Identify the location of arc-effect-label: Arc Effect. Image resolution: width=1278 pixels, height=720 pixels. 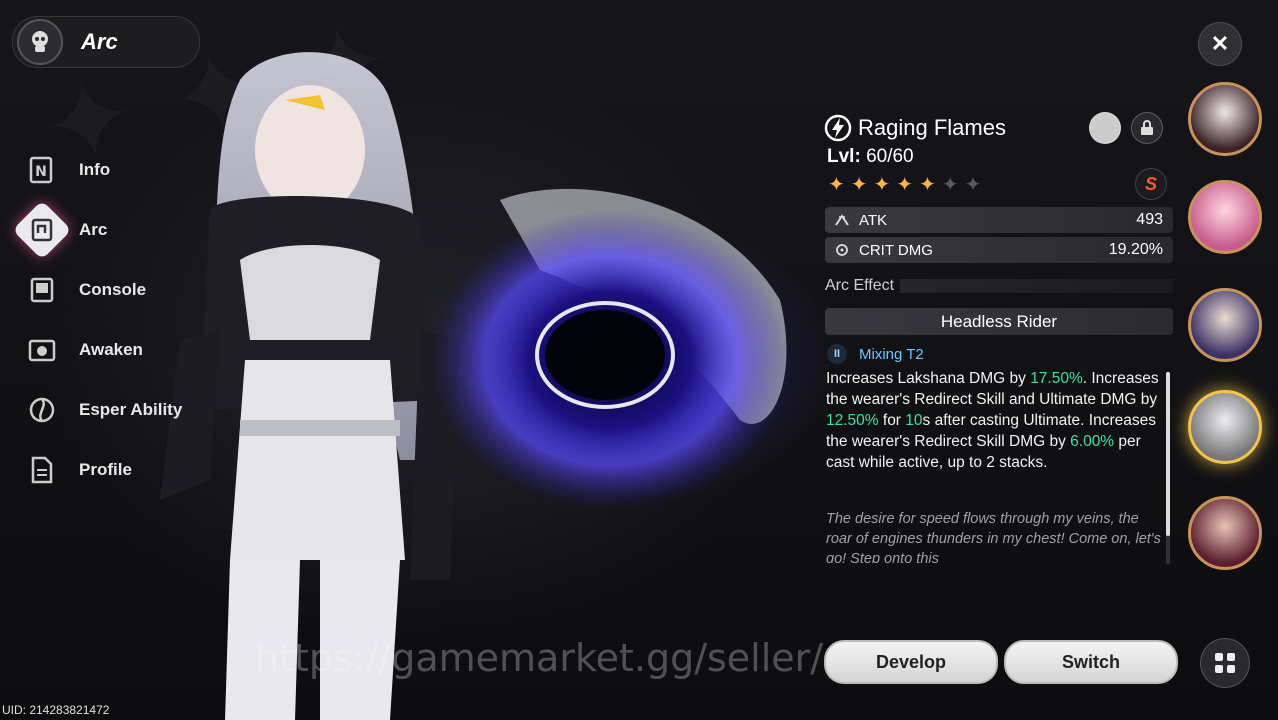
(860, 285).